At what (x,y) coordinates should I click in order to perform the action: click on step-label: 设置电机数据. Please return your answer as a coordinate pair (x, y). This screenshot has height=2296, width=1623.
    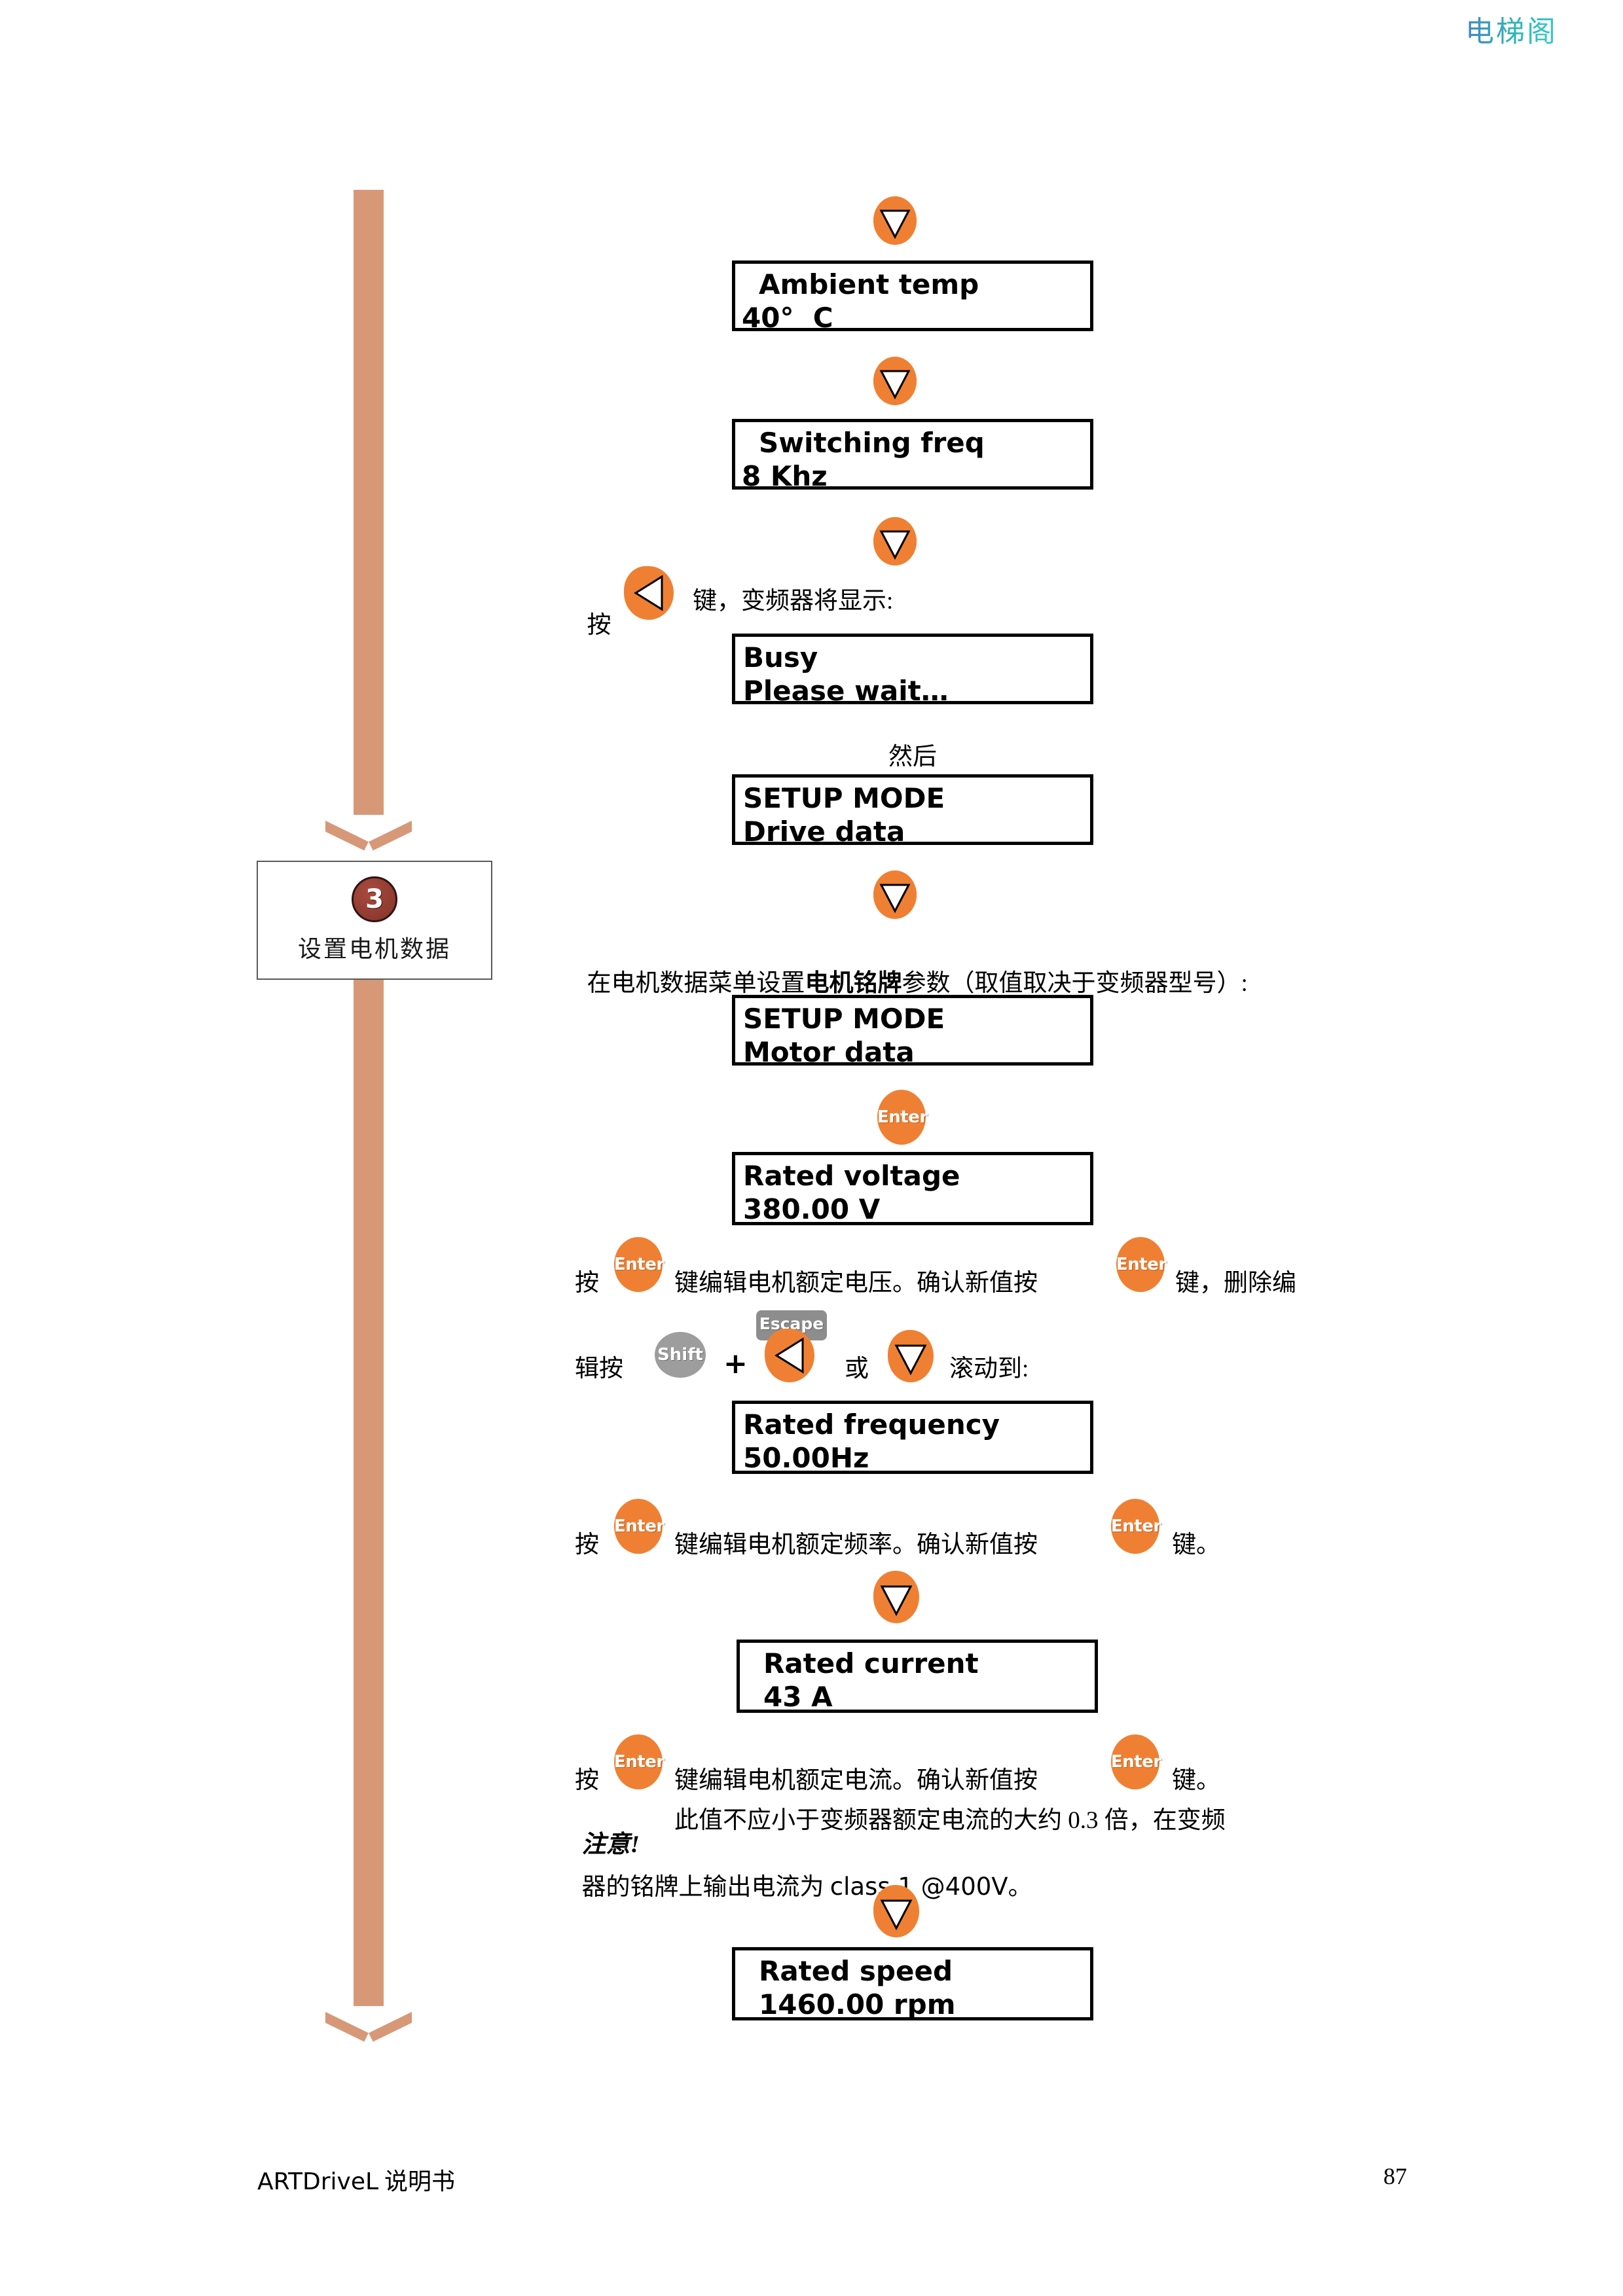
    Looking at the image, I should click on (374, 949).